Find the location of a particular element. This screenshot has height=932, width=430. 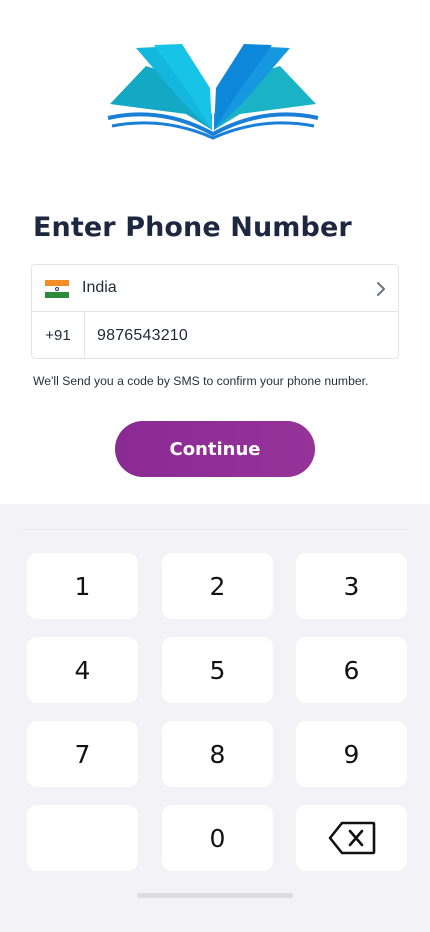

key-4: 4 is located at coordinates (82, 670).